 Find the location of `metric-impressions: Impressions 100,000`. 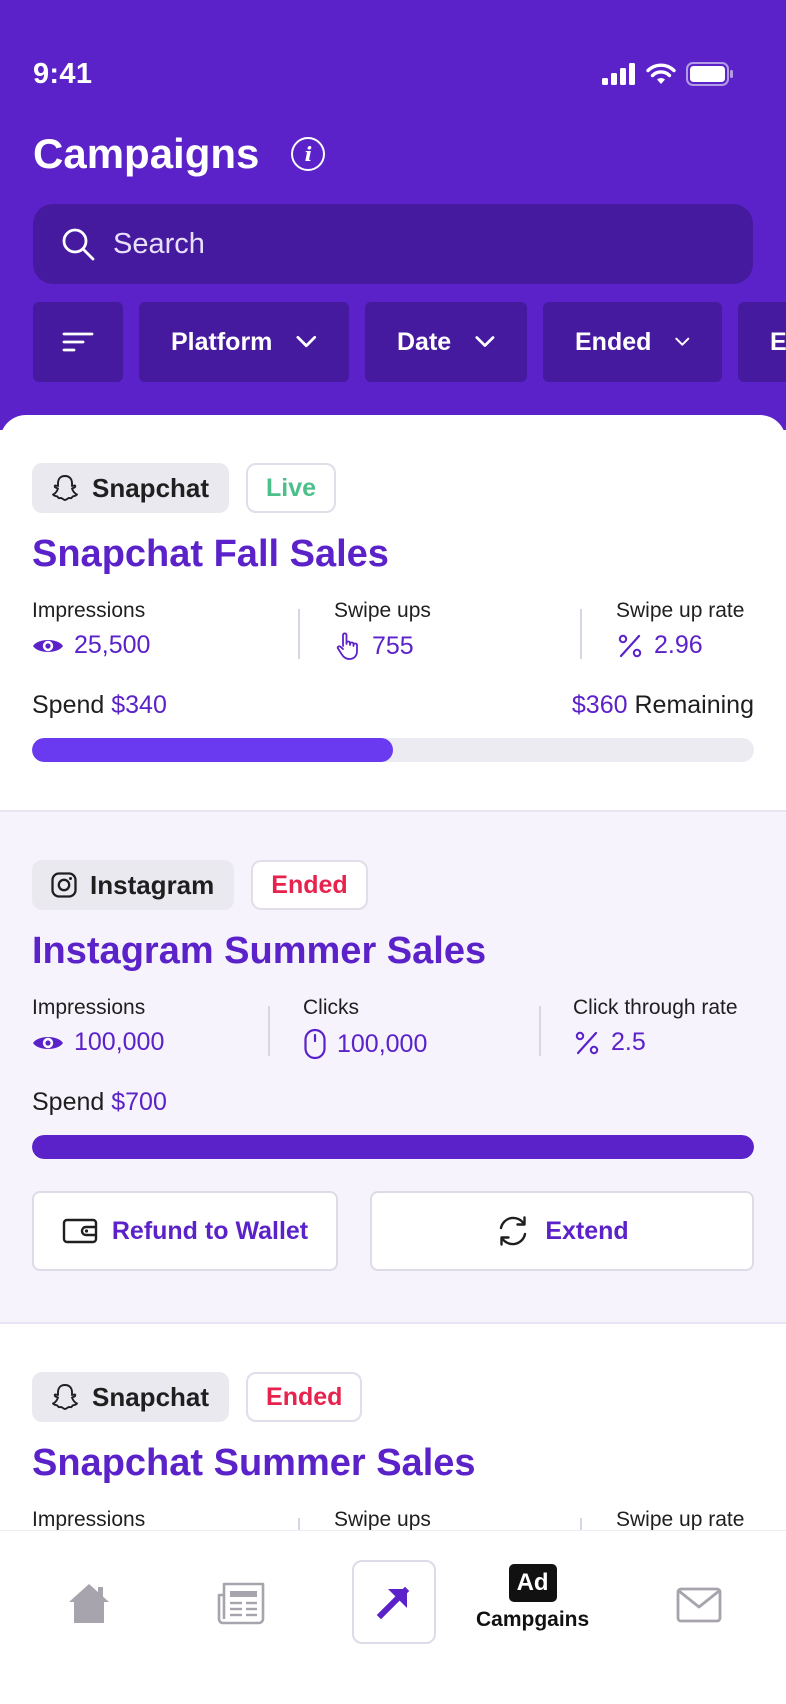

metric-impressions: Impressions 100,000 is located at coordinates (98, 1026).